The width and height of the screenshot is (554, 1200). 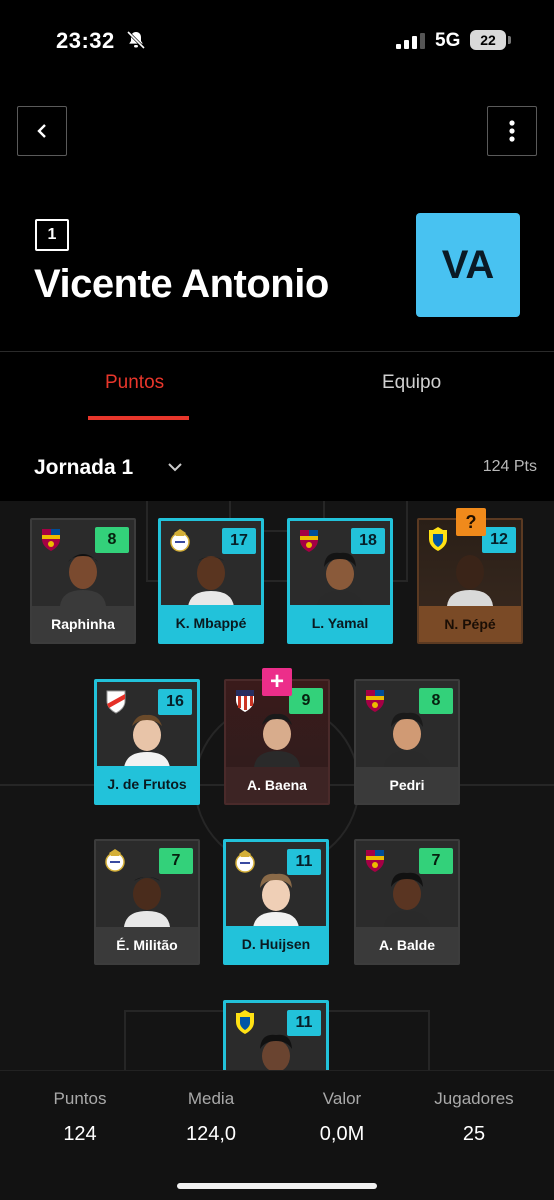 I want to click on atletico-madrid-crest-icon, so click(x=245, y=700).